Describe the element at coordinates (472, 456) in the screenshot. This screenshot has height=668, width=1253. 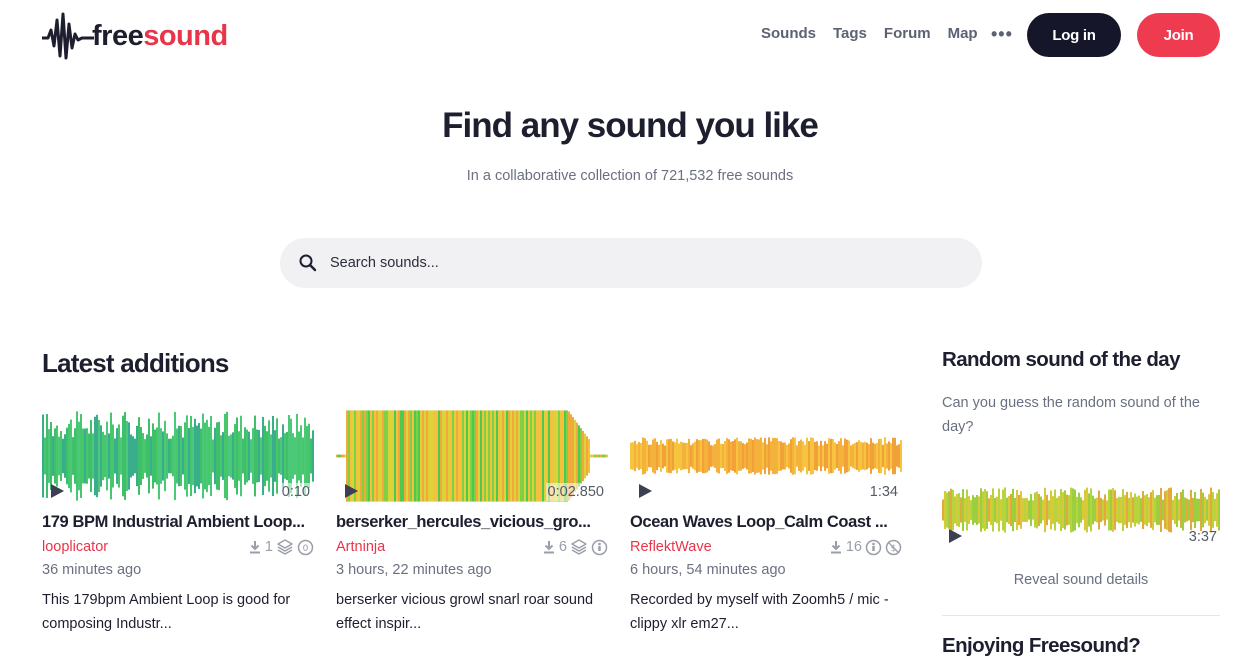
I see `sound-waveform: 0:02.850` at that location.